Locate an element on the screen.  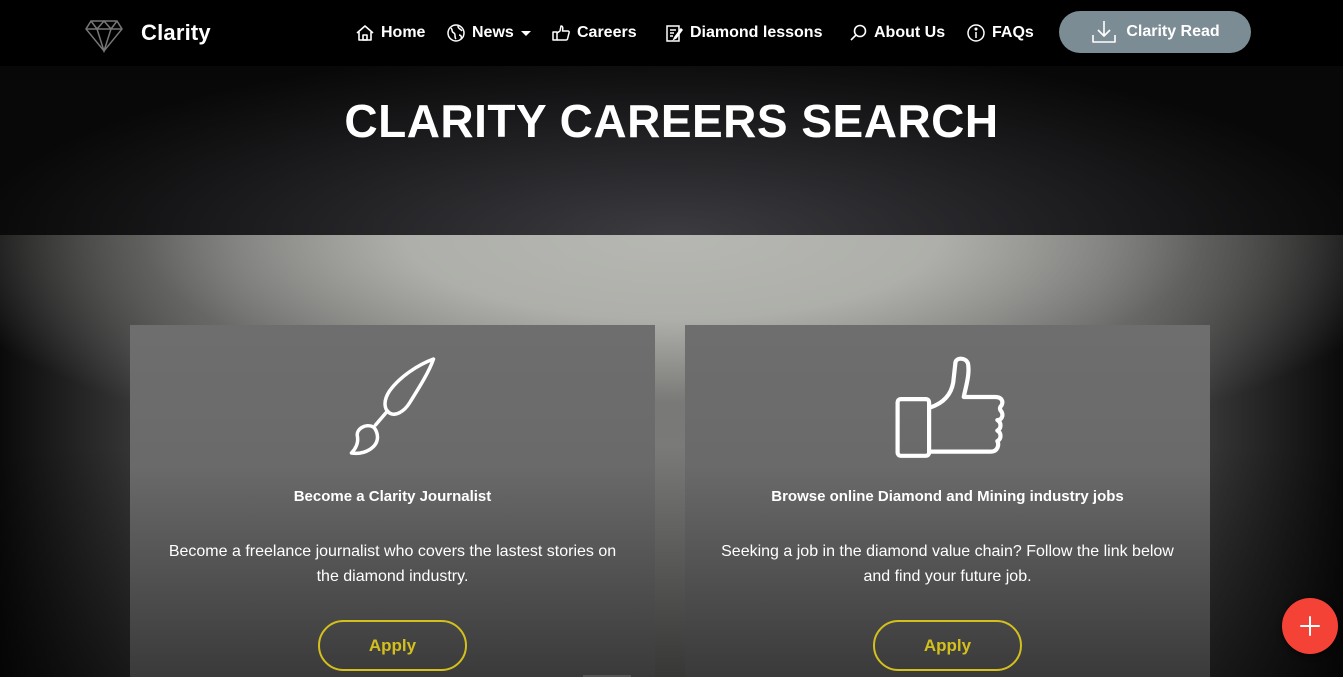
nav-label-news: News is located at coordinates (493, 32).